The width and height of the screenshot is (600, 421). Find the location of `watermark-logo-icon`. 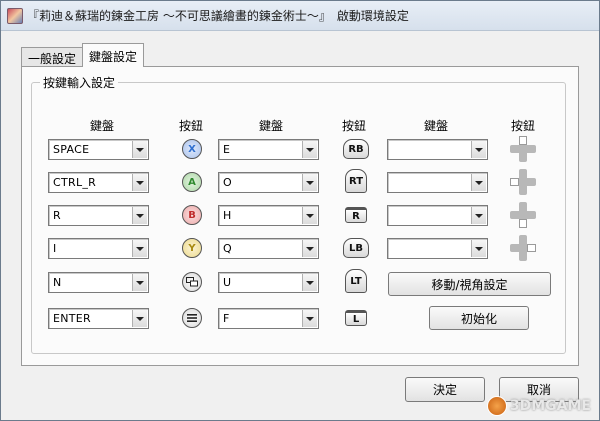

watermark-logo-icon is located at coordinates (496, 406).